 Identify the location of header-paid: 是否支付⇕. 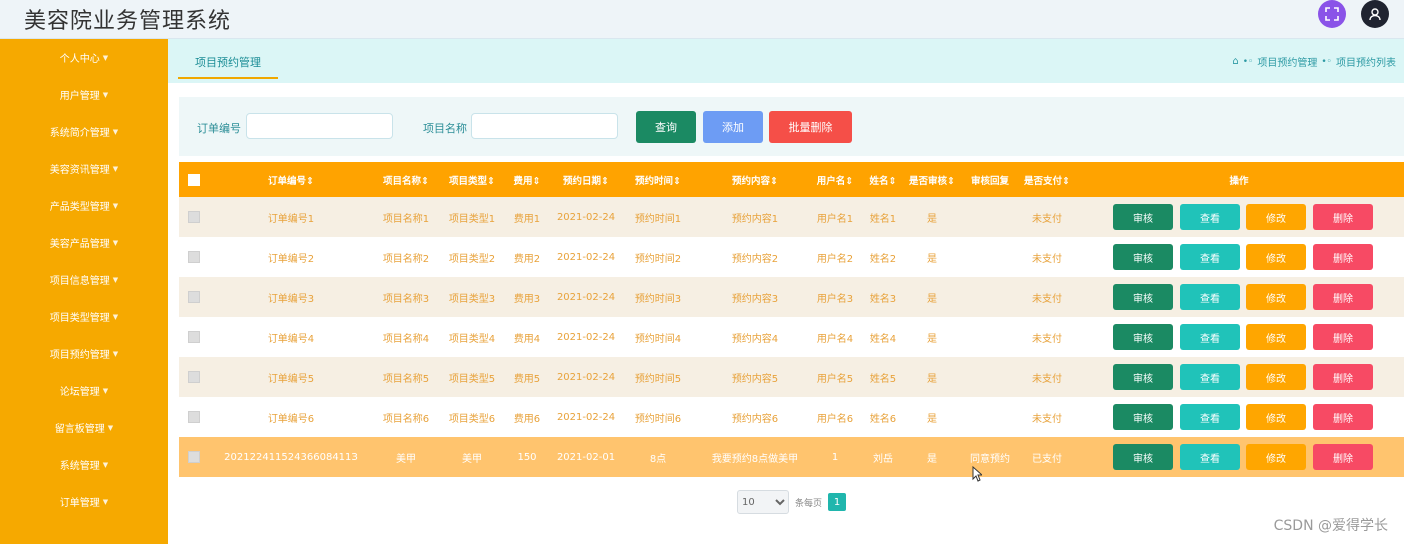
(1047, 179).